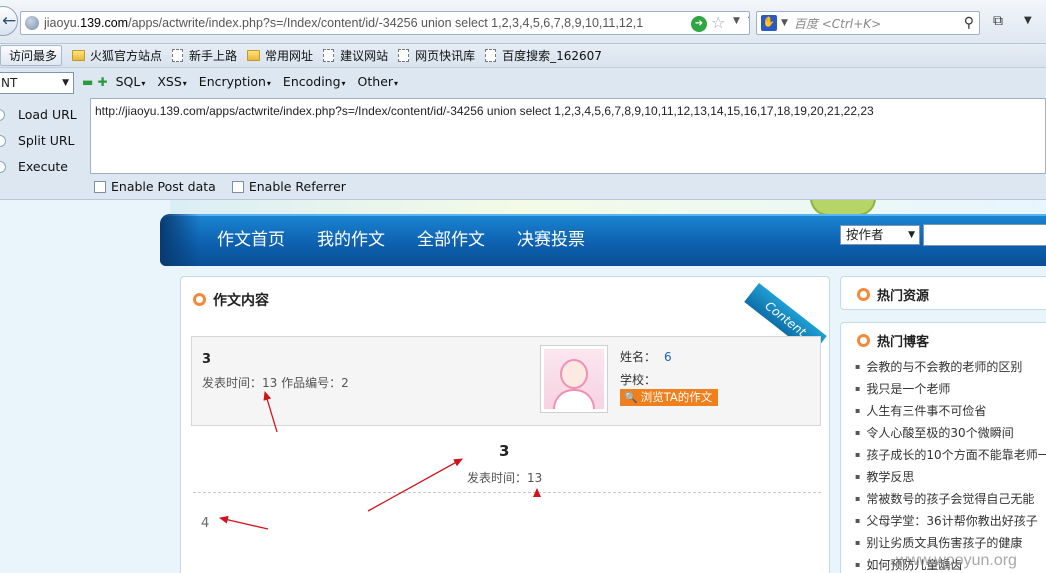 The image size is (1046, 573). I want to click on nav-essay-home: 作文首页, so click(251, 237).